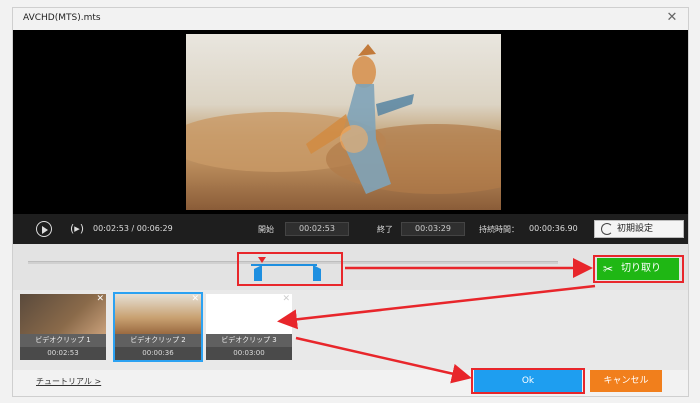 This screenshot has height=403, width=700. I want to click on reset-button: 初期設定, so click(639, 229).